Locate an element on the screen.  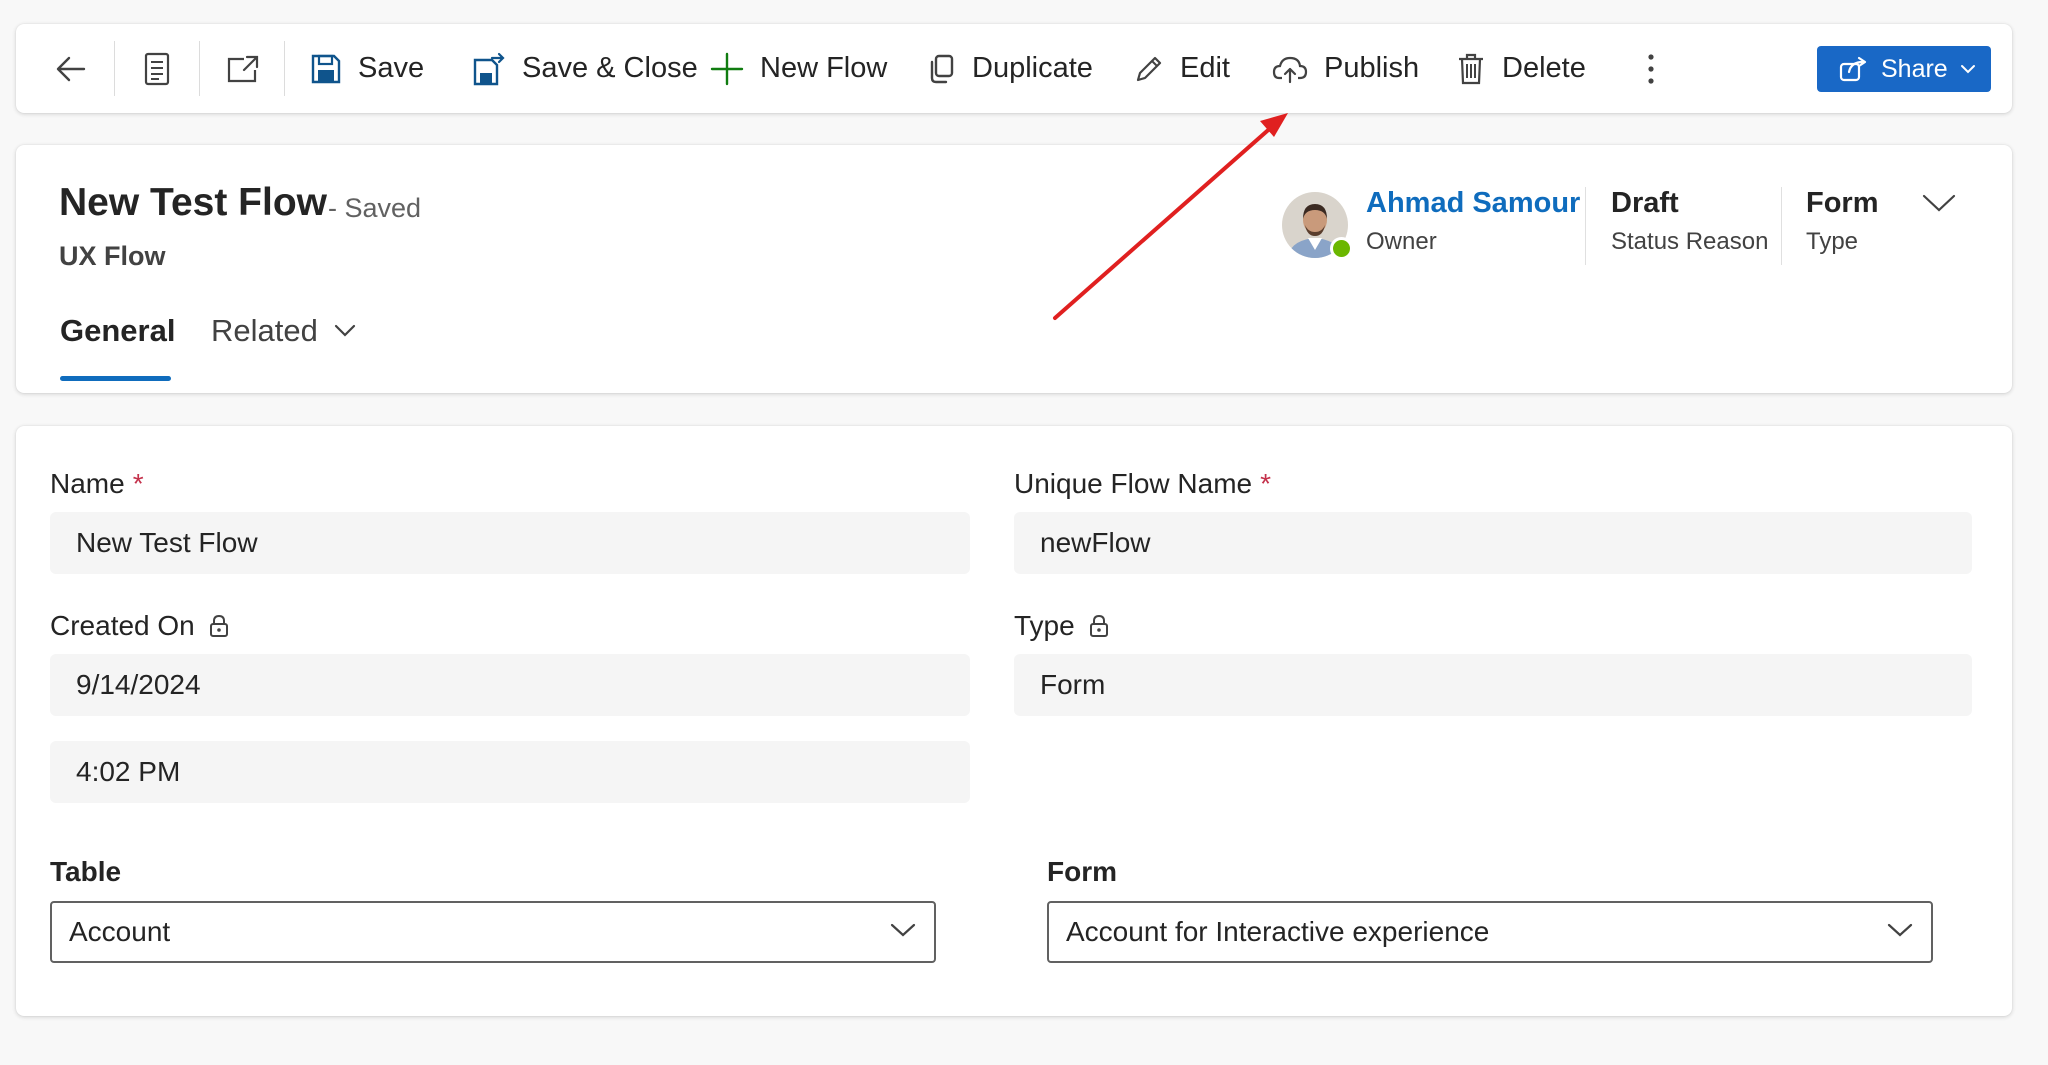
tab-related: Related is located at coordinates (283, 331).